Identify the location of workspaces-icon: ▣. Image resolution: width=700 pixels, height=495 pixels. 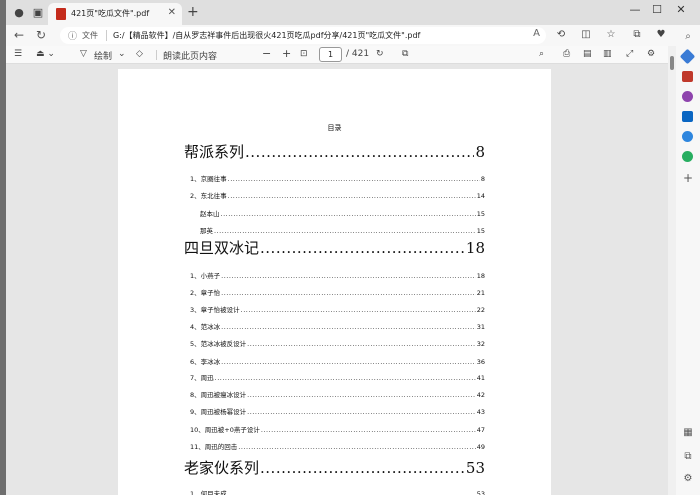
(38, 13).